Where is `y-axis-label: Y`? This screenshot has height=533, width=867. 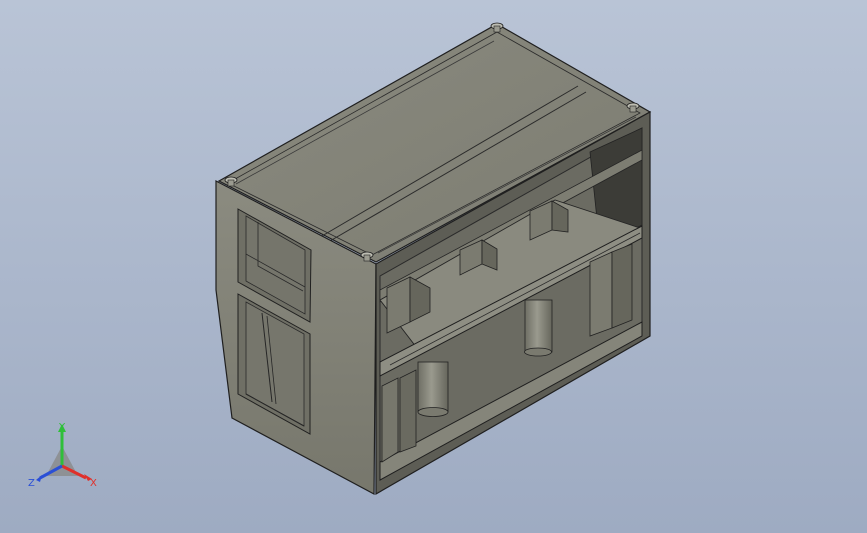
y-axis-label: Y is located at coordinates (62, 427).